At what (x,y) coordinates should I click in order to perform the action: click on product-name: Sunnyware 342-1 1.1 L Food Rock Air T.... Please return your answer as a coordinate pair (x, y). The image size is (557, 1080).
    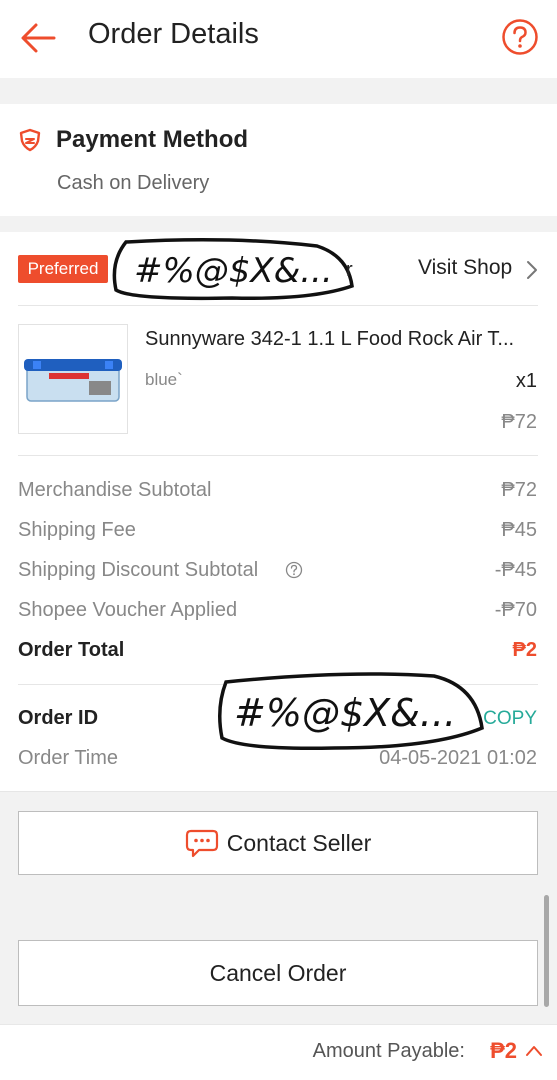
    Looking at the image, I should click on (342, 339).